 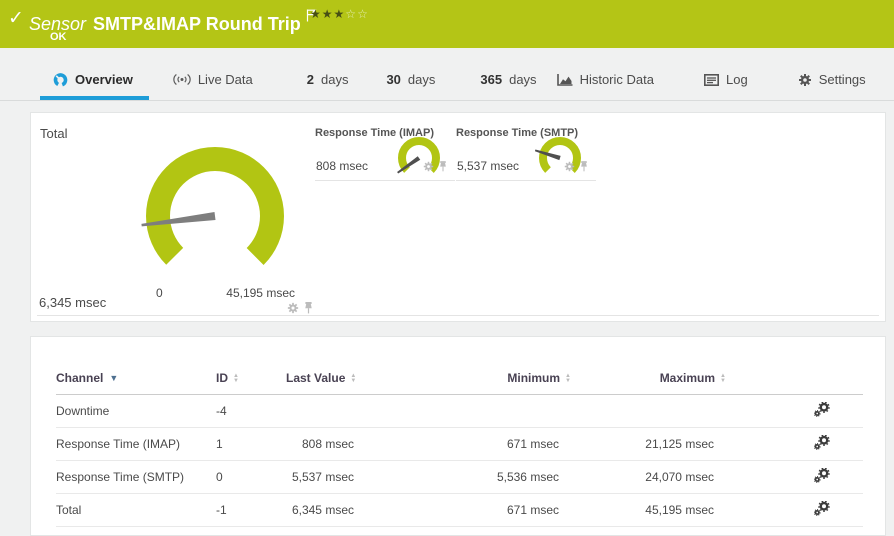 I want to click on panel-divider, so click(x=458, y=315).